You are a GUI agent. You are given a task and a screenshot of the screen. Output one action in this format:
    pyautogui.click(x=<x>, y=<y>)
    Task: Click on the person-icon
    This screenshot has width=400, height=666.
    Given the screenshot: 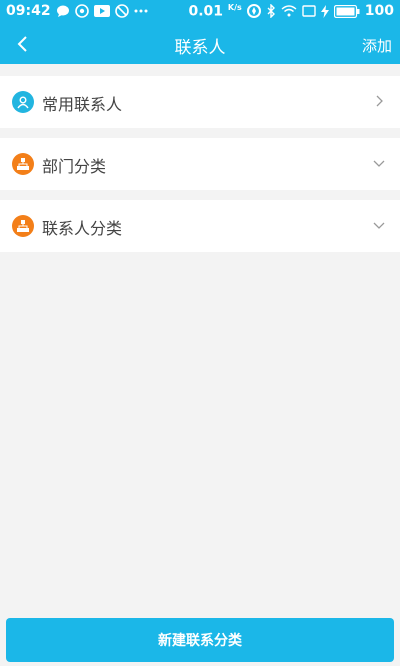 What is the action you would take?
    pyautogui.click(x=23, y=102)
    